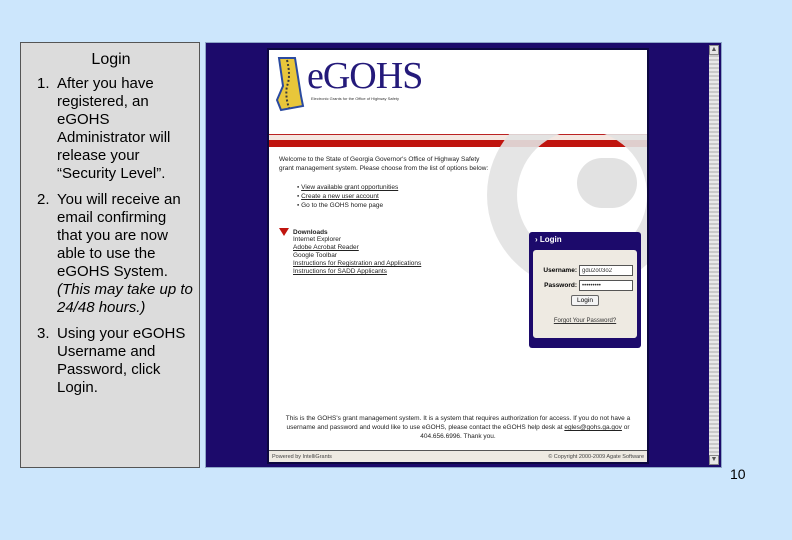 This screenshot has height=540, width=792. I want to click on vertical-scrollbar: ▲ ▼, so click(714, 255).